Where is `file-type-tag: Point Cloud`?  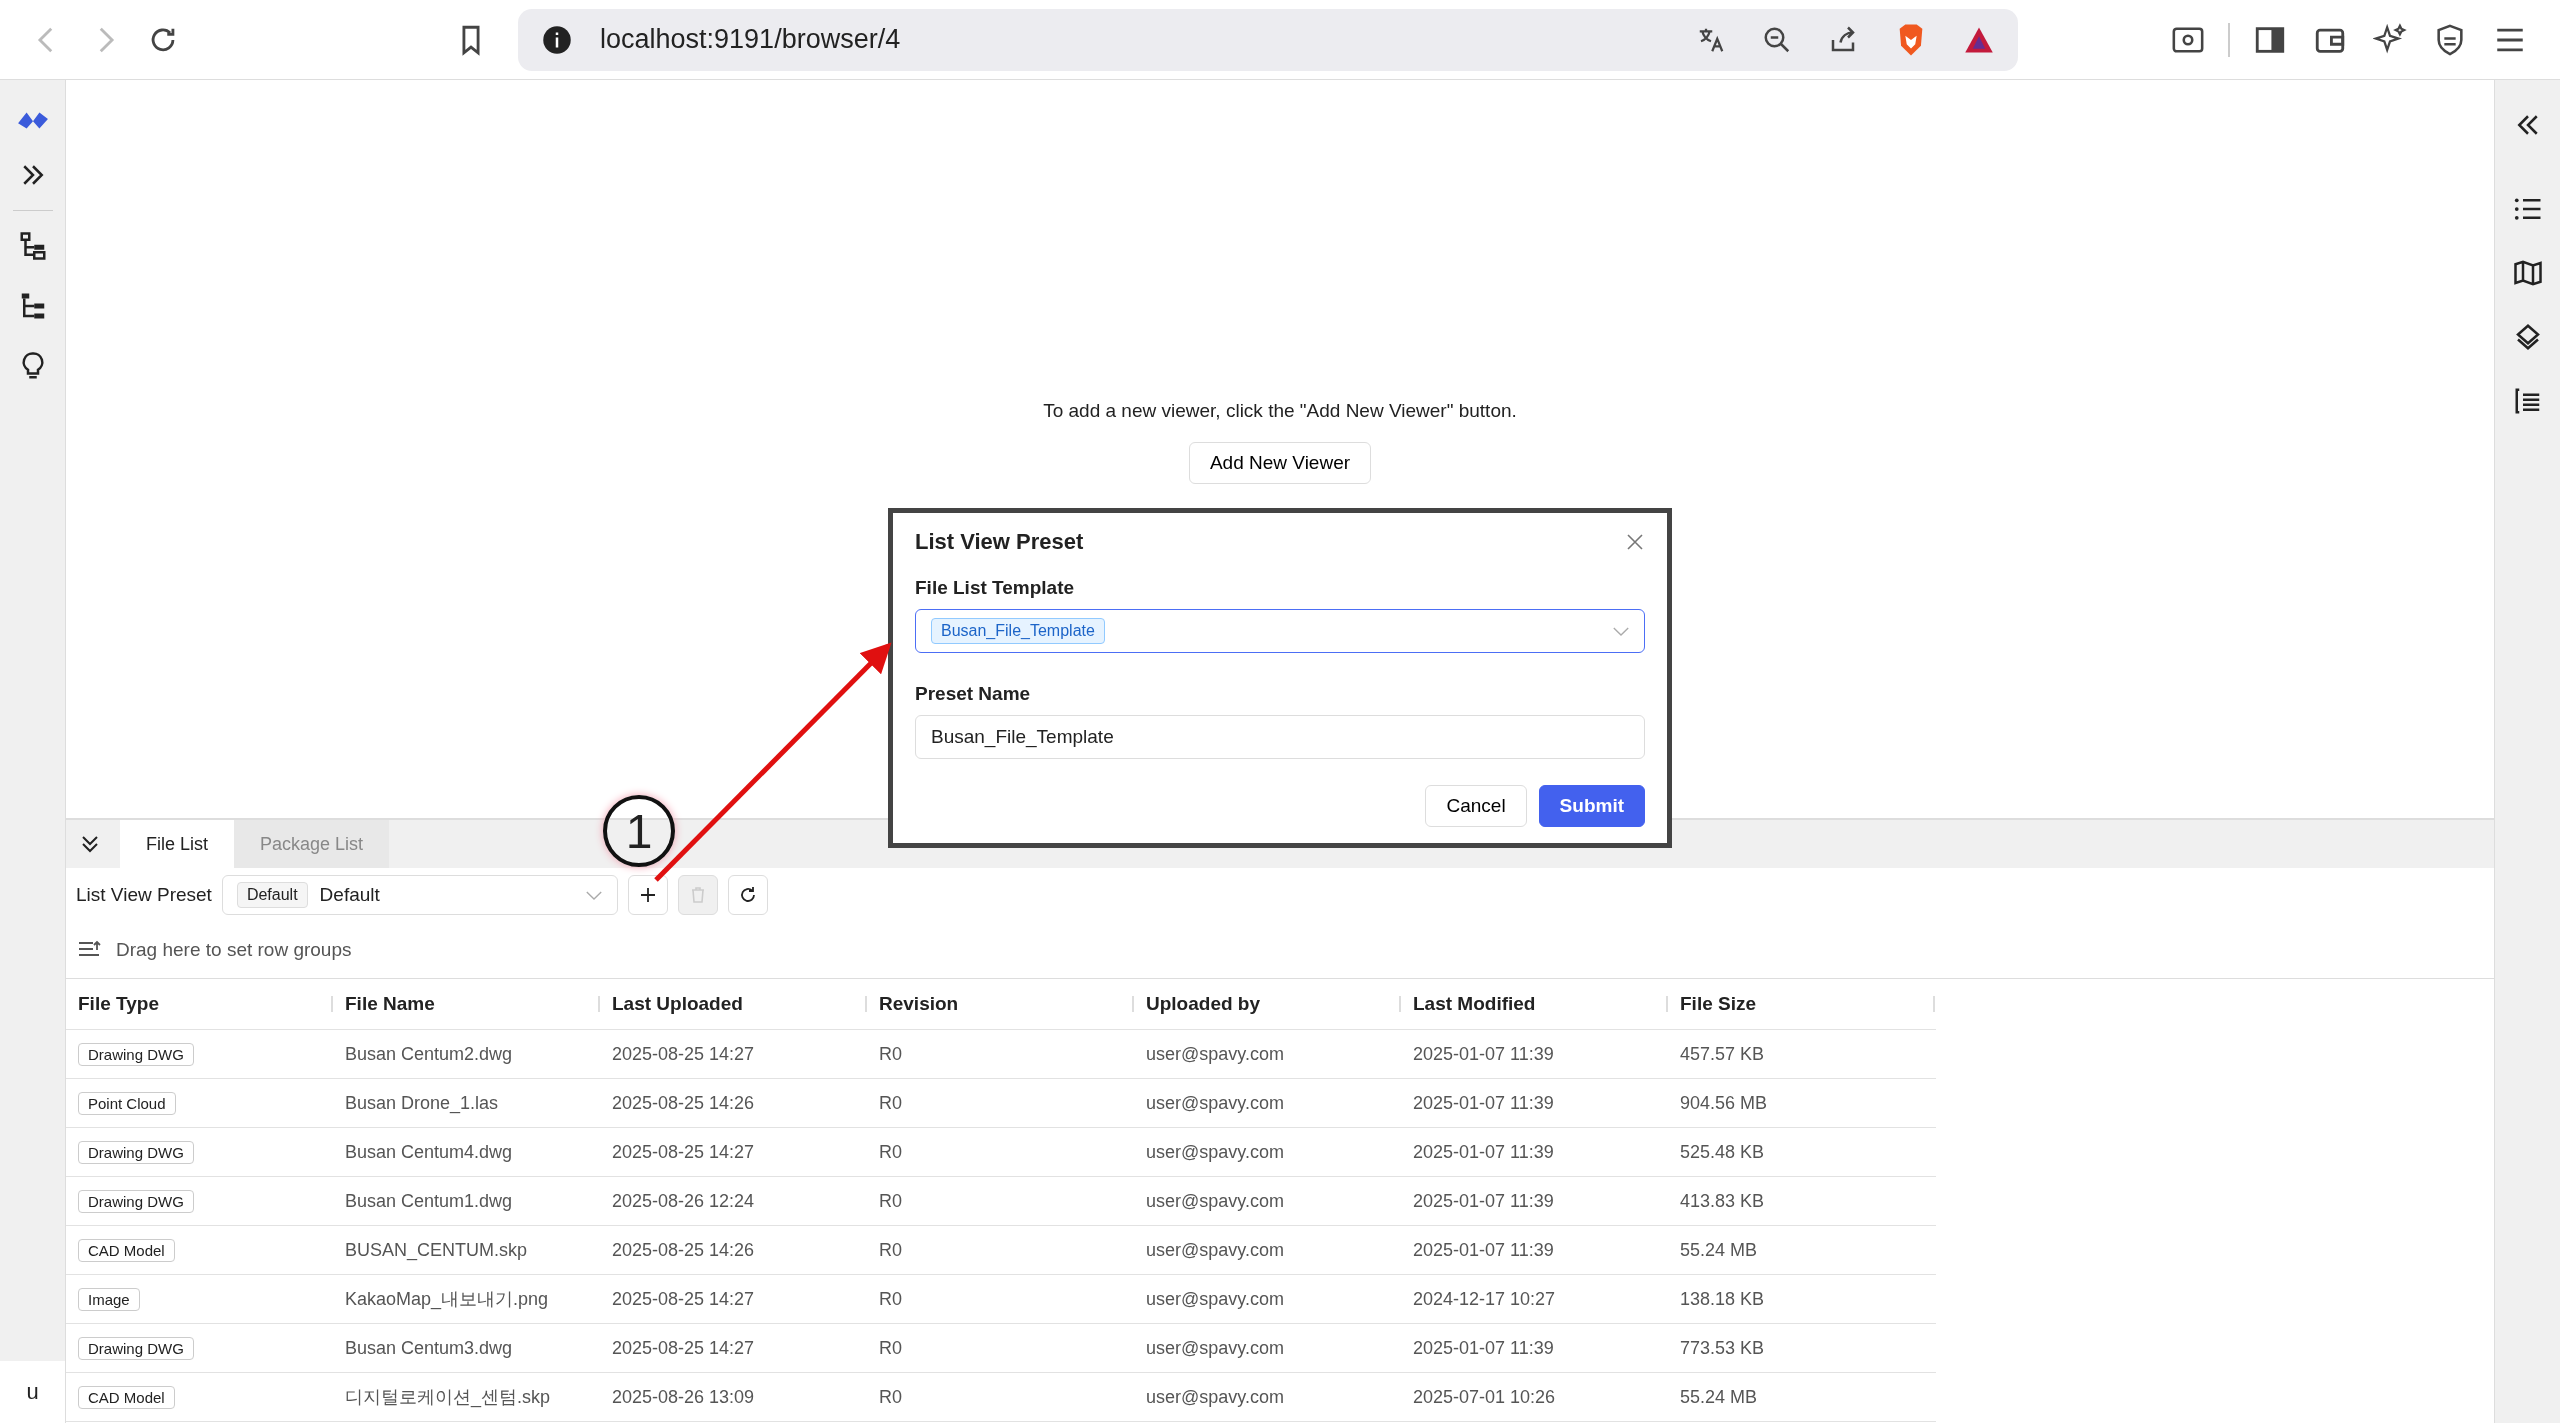 file-type-tag: Point Cloud is located at coordinates (127, 1103).